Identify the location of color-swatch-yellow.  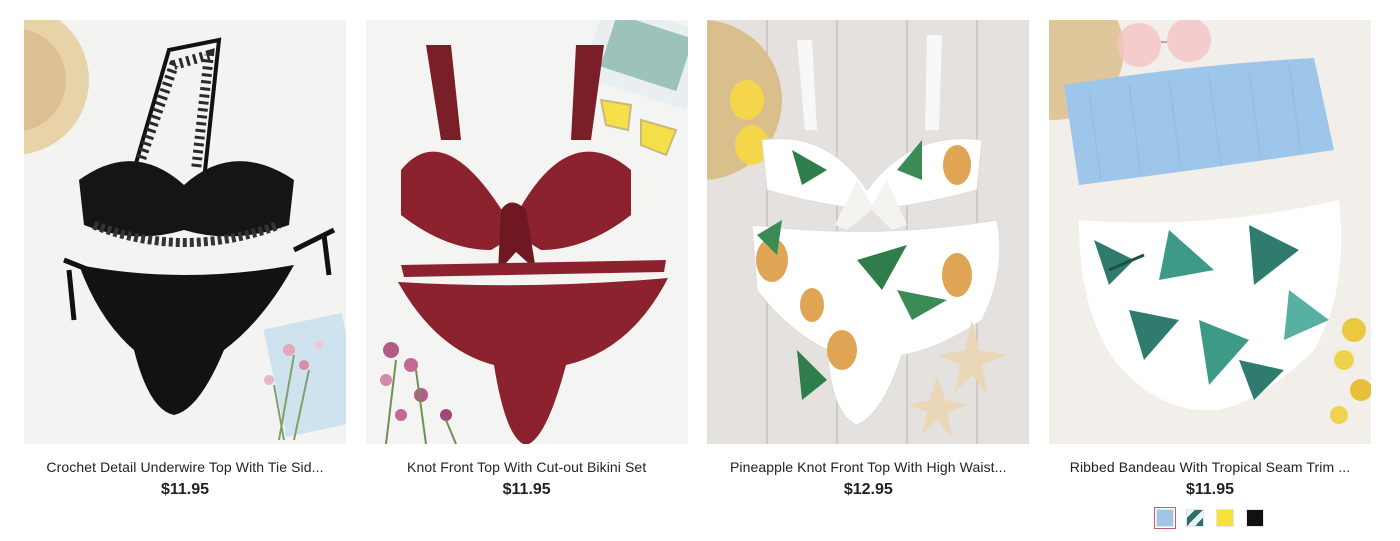
(1224, 518).